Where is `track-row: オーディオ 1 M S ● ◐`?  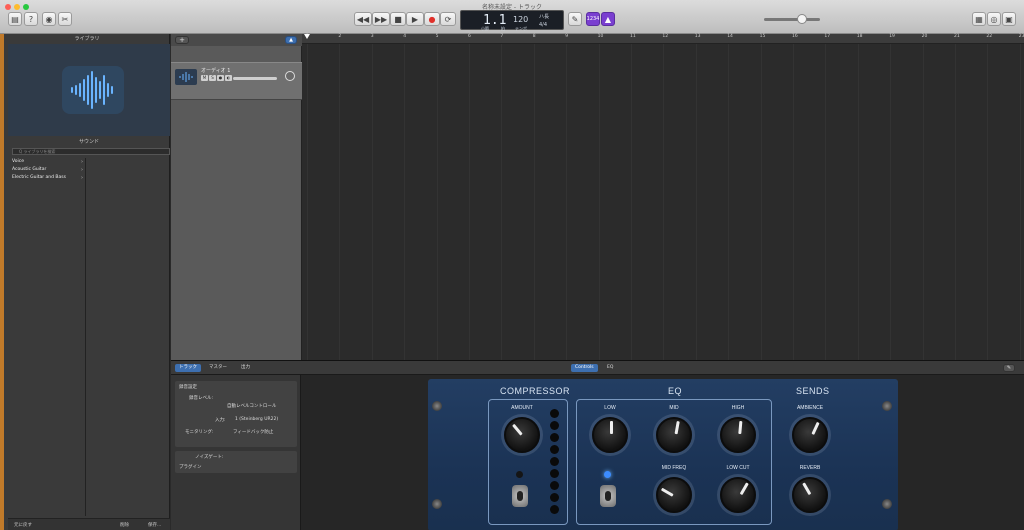
track-row: オーディオ 1 M S ● ◐ is located at coordinates (236, 81).